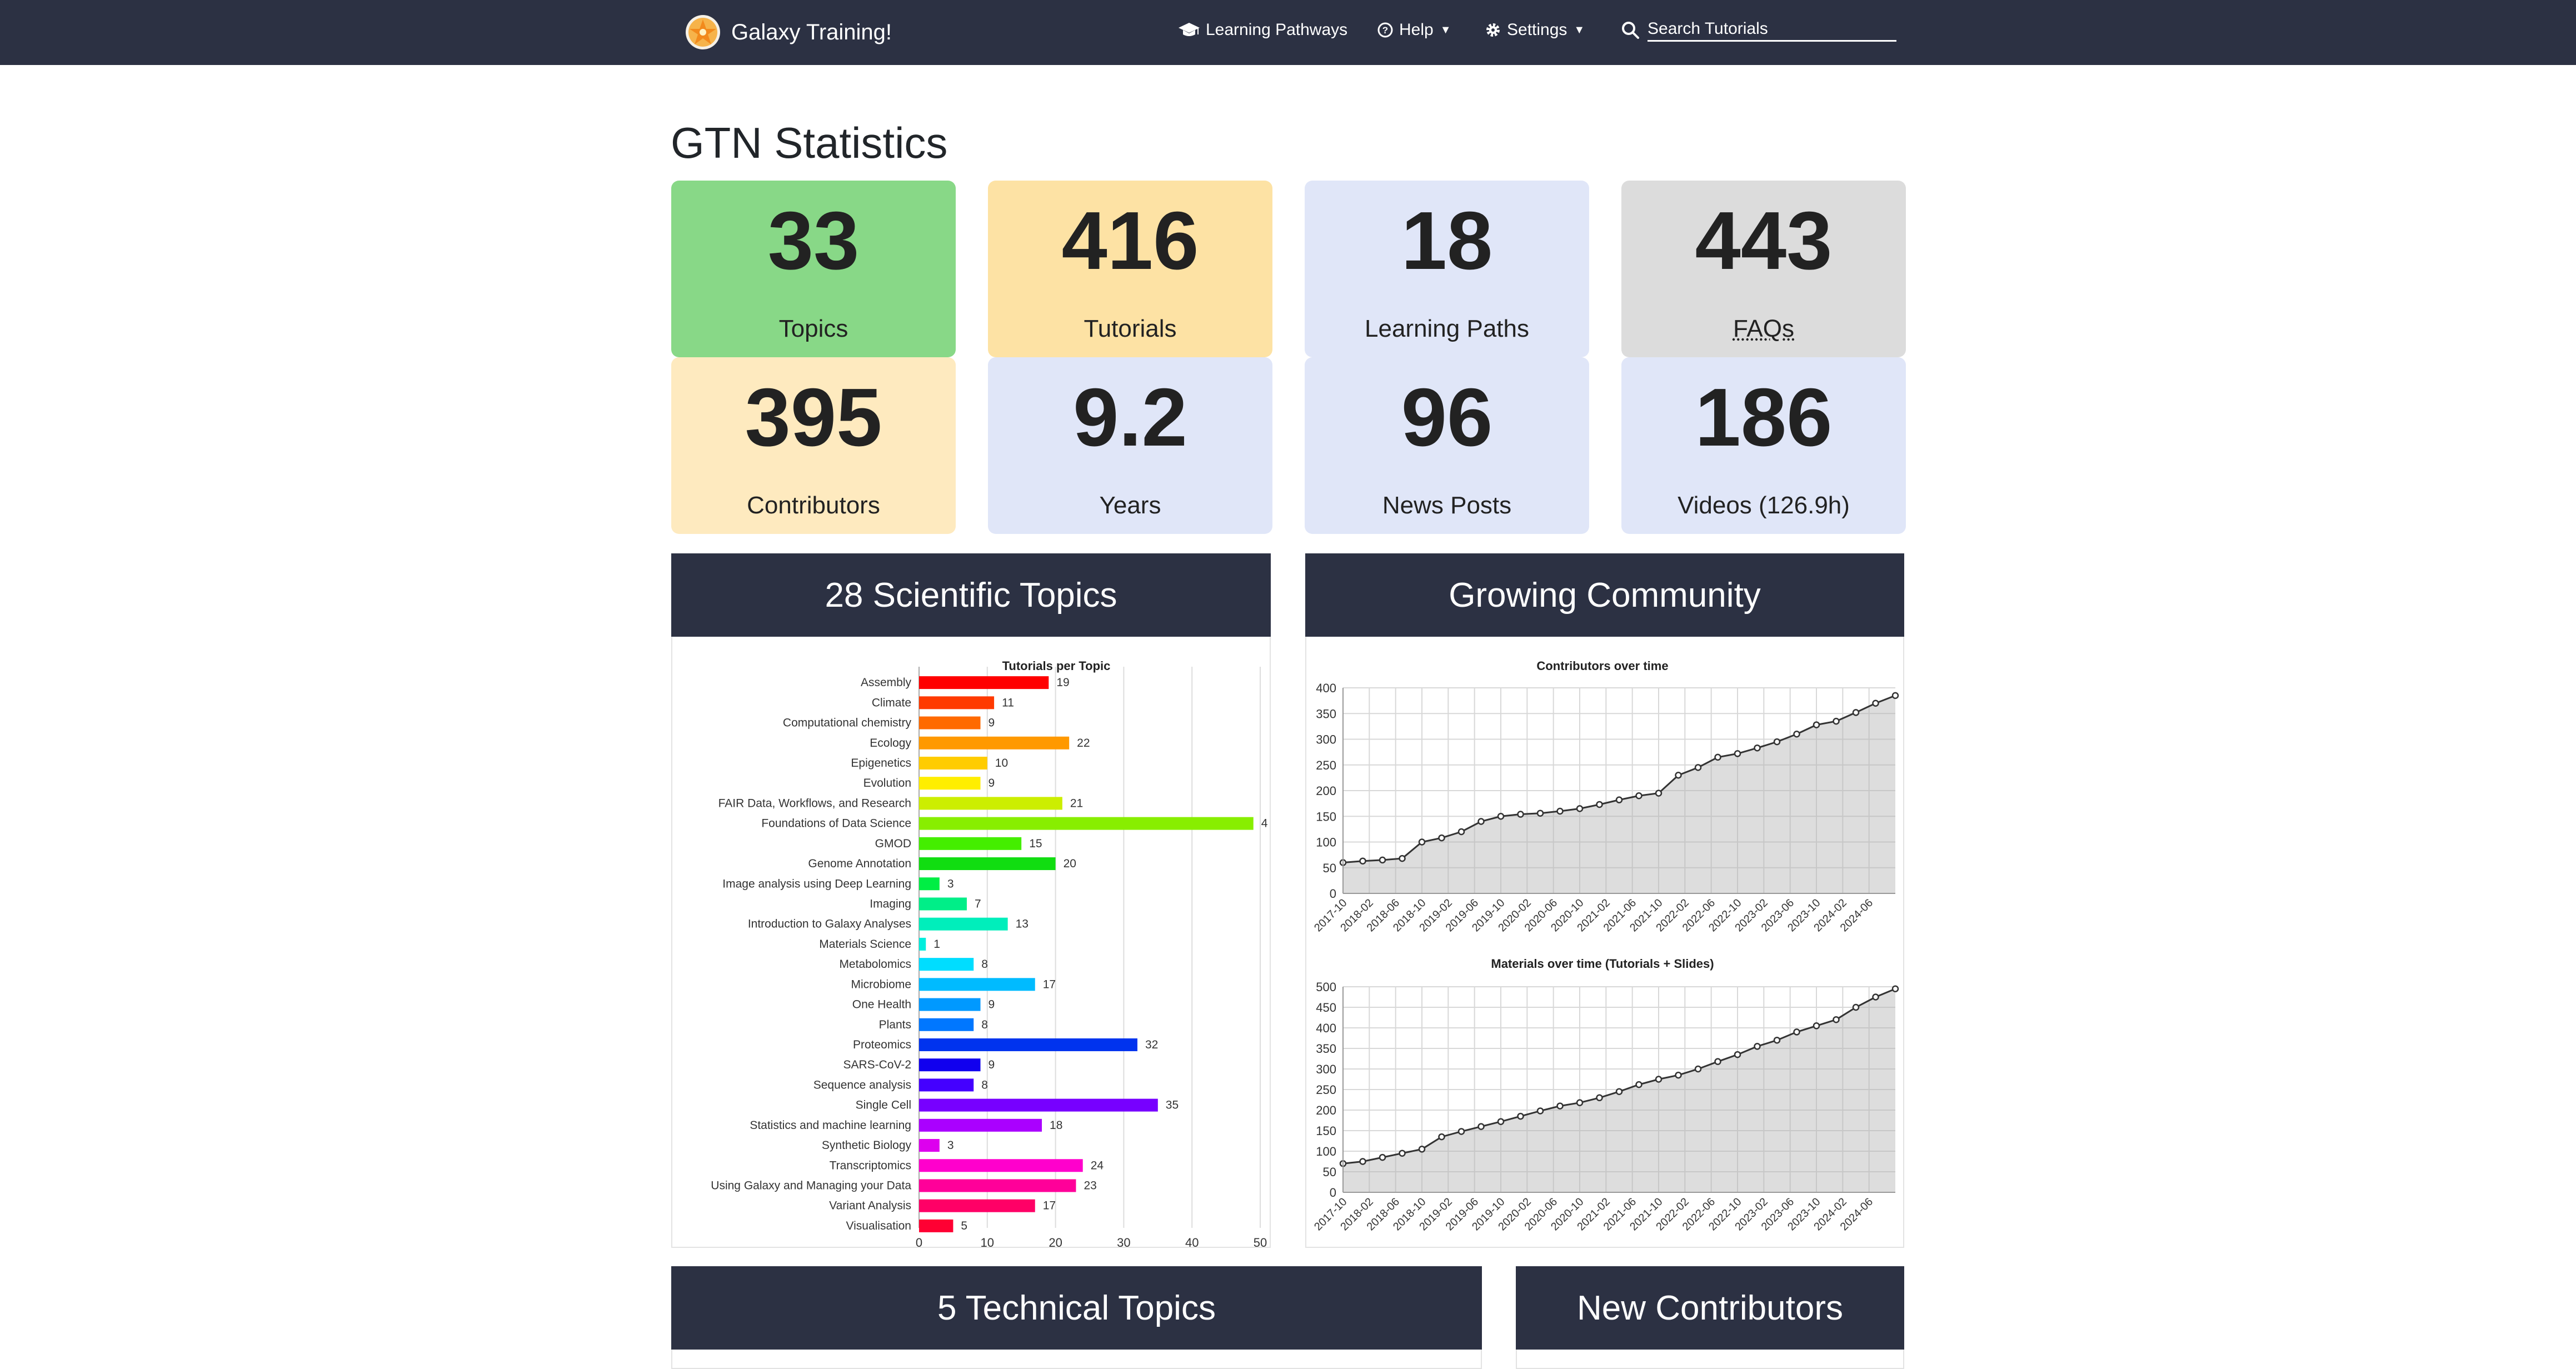 This screenshot has width=2576, height=1369. What do you see at coordinates (1263, 30) in the screenshot?
I see `nav-learning-pathways: Learning Pathways` at bounding box center [1263, 30].